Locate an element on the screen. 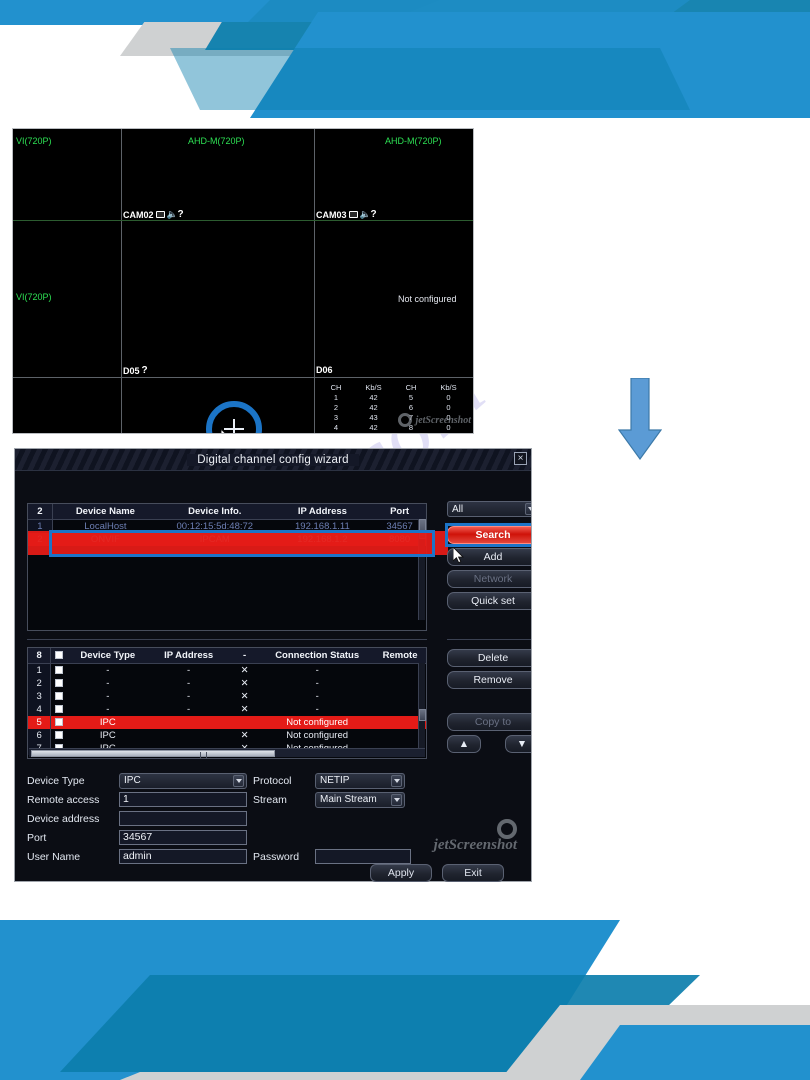  copy-to-button: Copy to is located at coordinates (489, 722).